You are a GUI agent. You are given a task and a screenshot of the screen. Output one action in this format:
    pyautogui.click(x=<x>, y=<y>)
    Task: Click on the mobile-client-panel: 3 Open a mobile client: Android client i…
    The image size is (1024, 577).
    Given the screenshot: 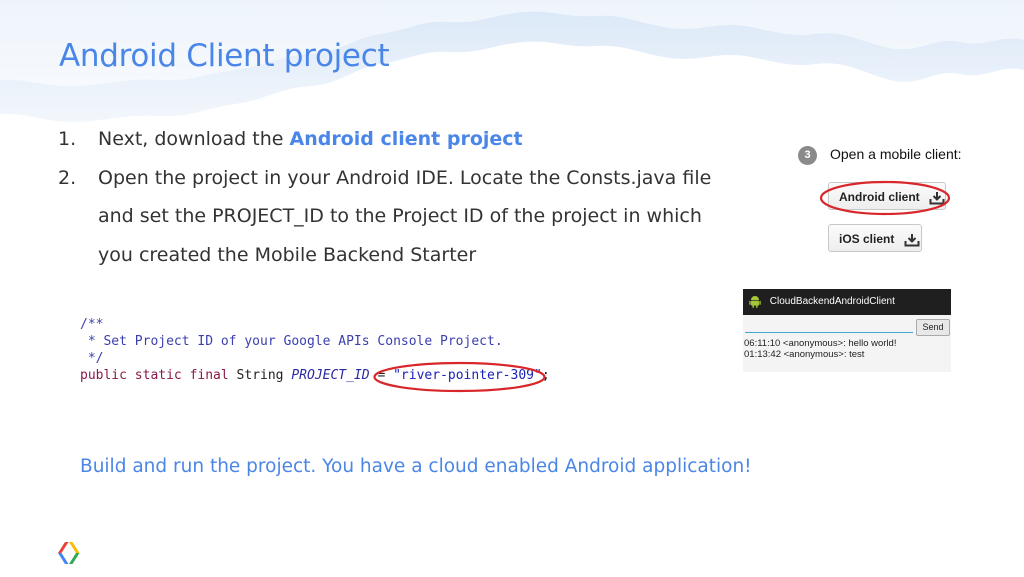 What is the action you would take?
    pyautogui.click(x=898, y=207)
    